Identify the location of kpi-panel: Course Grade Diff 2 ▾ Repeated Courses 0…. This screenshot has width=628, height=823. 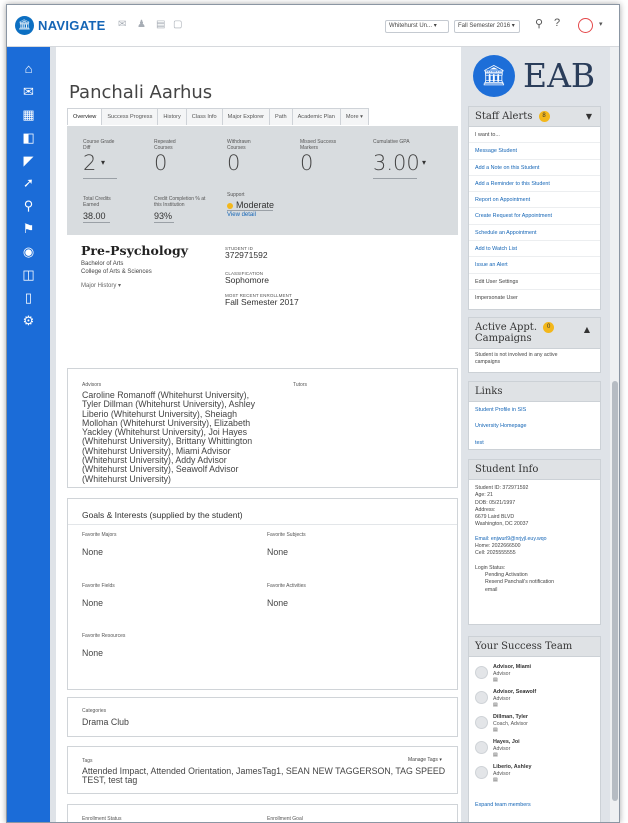
(262, 180).